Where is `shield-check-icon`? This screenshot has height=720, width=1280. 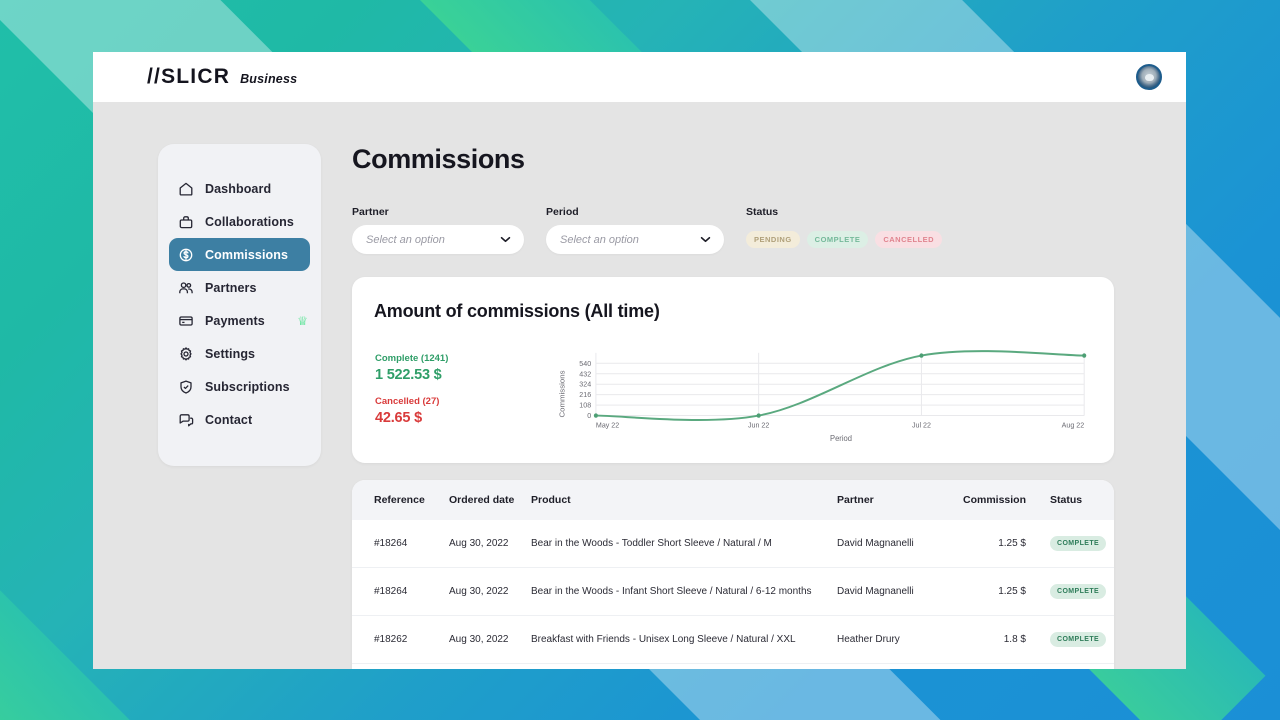 shield-check-icon is located at coordinates (186, 387).